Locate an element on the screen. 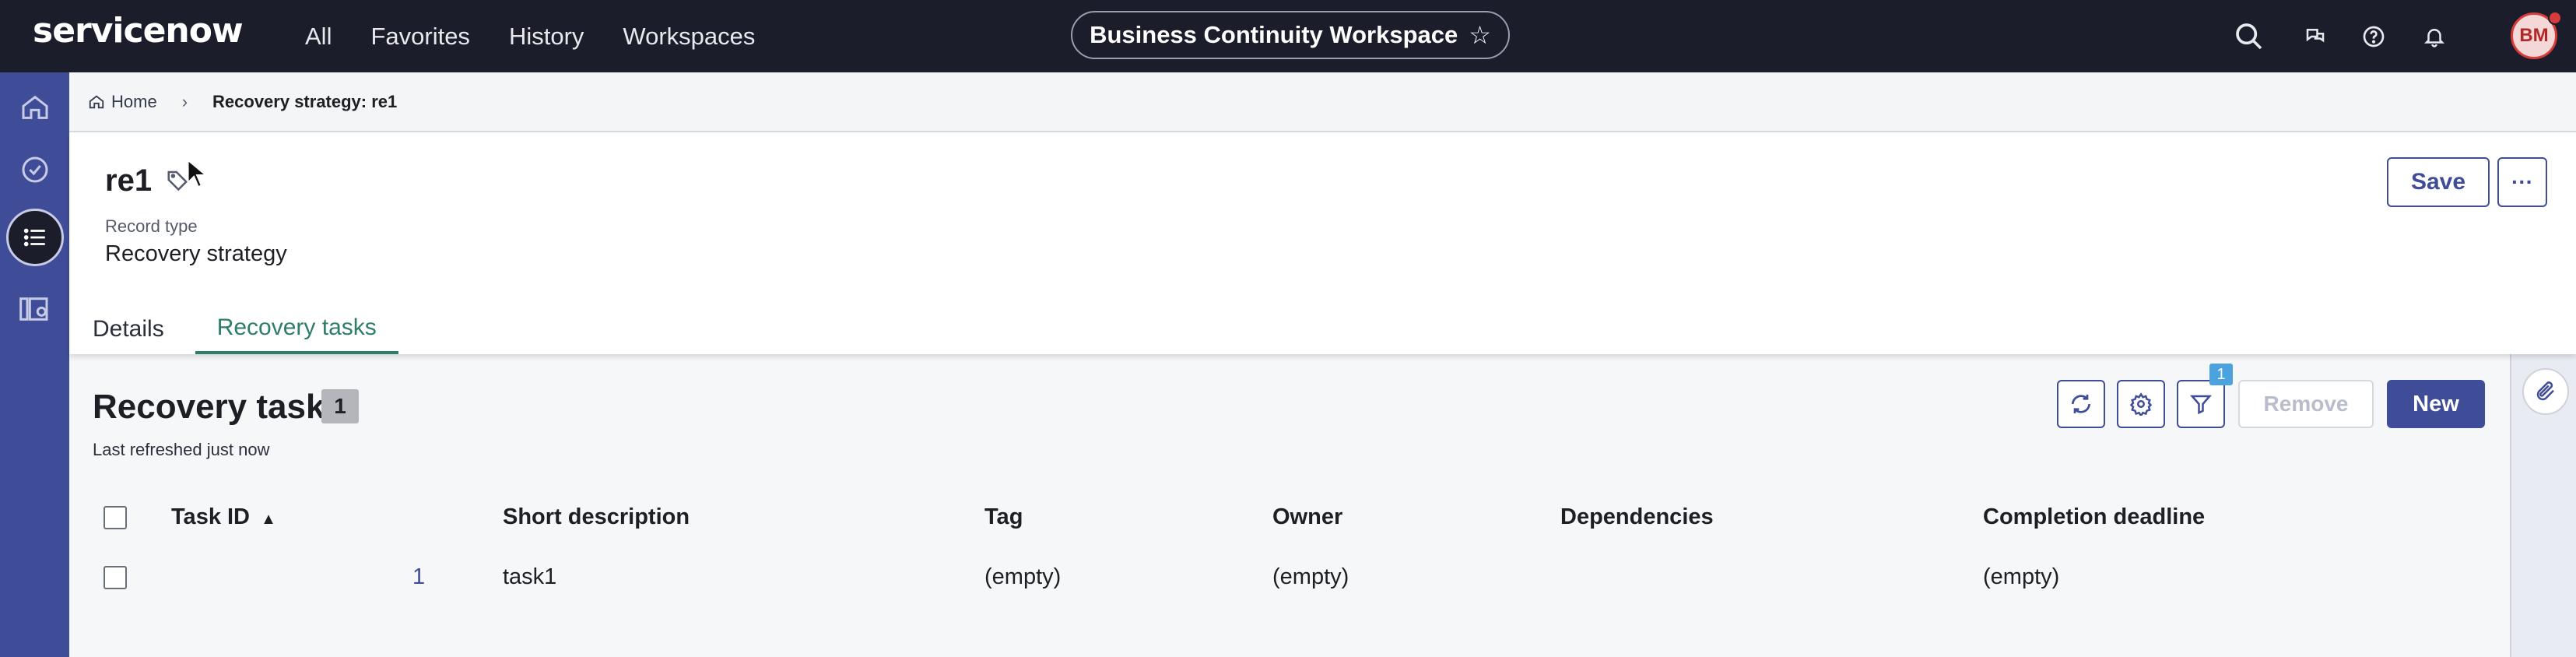 Image resolution: width=2576 pixels, height=657 pixels. attachment-button is located at coordinates (2546, 391).